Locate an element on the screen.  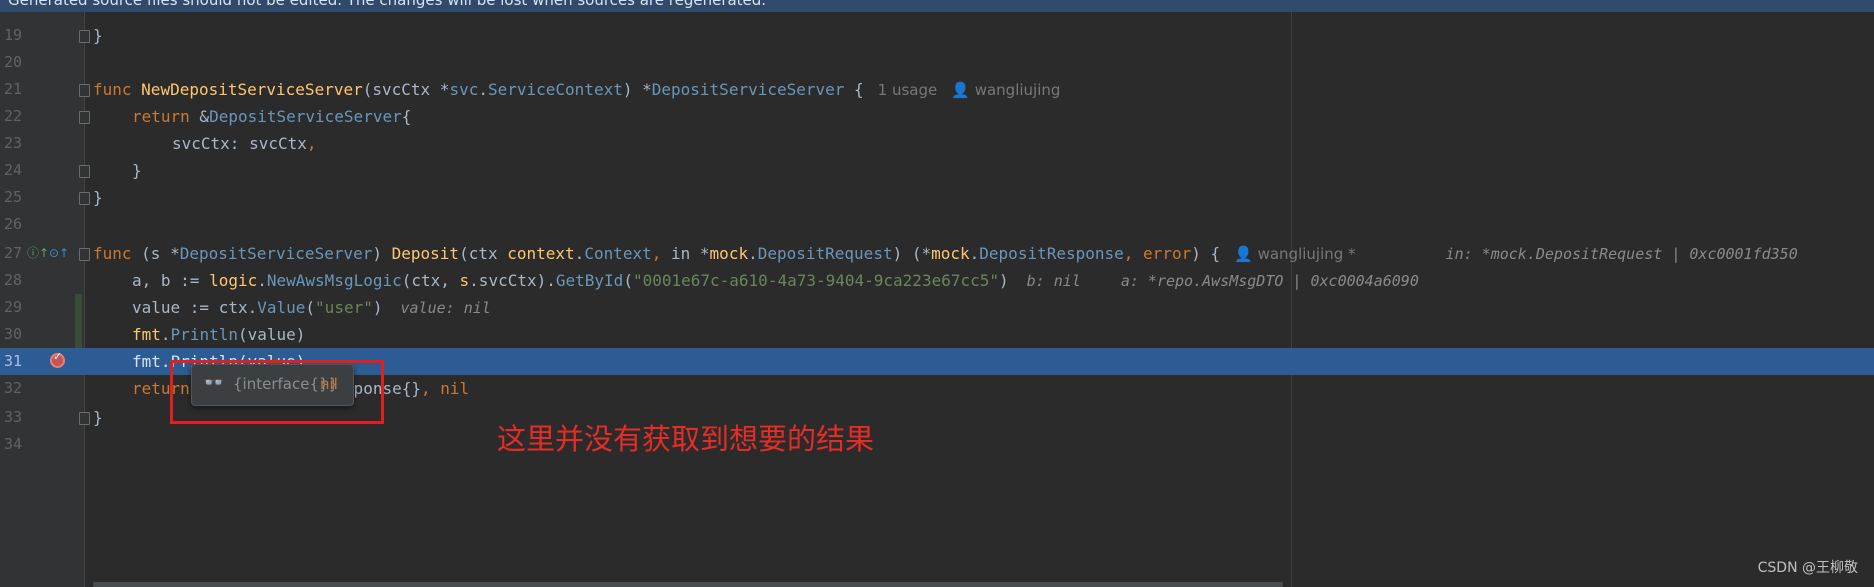
line-number: 20 is located at coordinates (12, 62).